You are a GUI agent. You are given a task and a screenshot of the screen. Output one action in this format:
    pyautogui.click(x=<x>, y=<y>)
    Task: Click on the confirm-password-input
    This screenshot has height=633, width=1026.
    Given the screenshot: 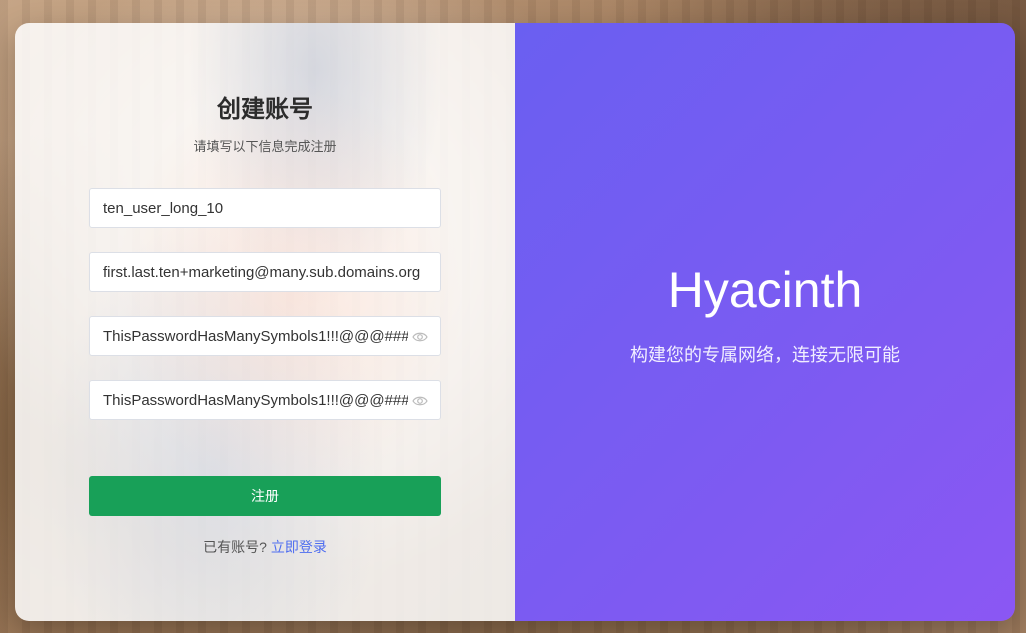 What is the action you would take?
    pyautogui.click(x=255, y=400)
    